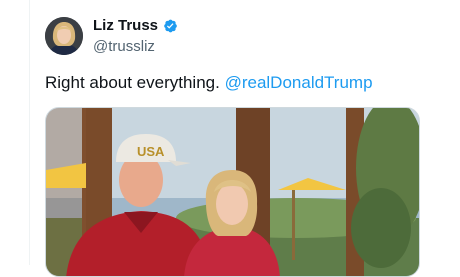  Describe the element at coordinates (170, 26) in the screenshot. I see `verified-badge-icon` at that location.